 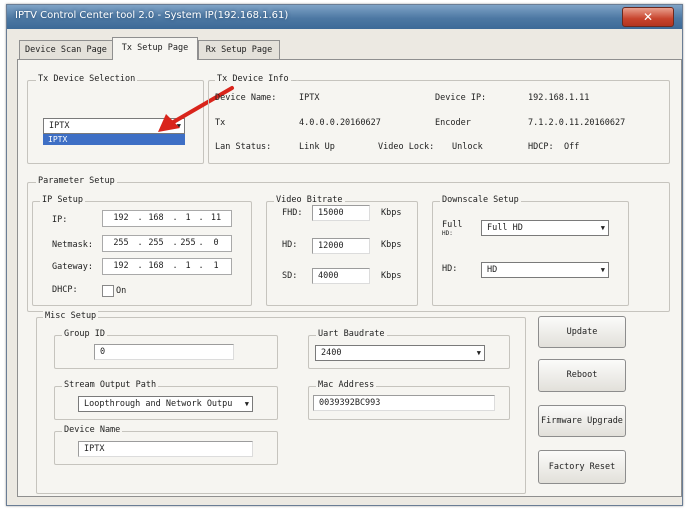 I want to click on ip-octet-4: 11, so click(x=216, y=218).